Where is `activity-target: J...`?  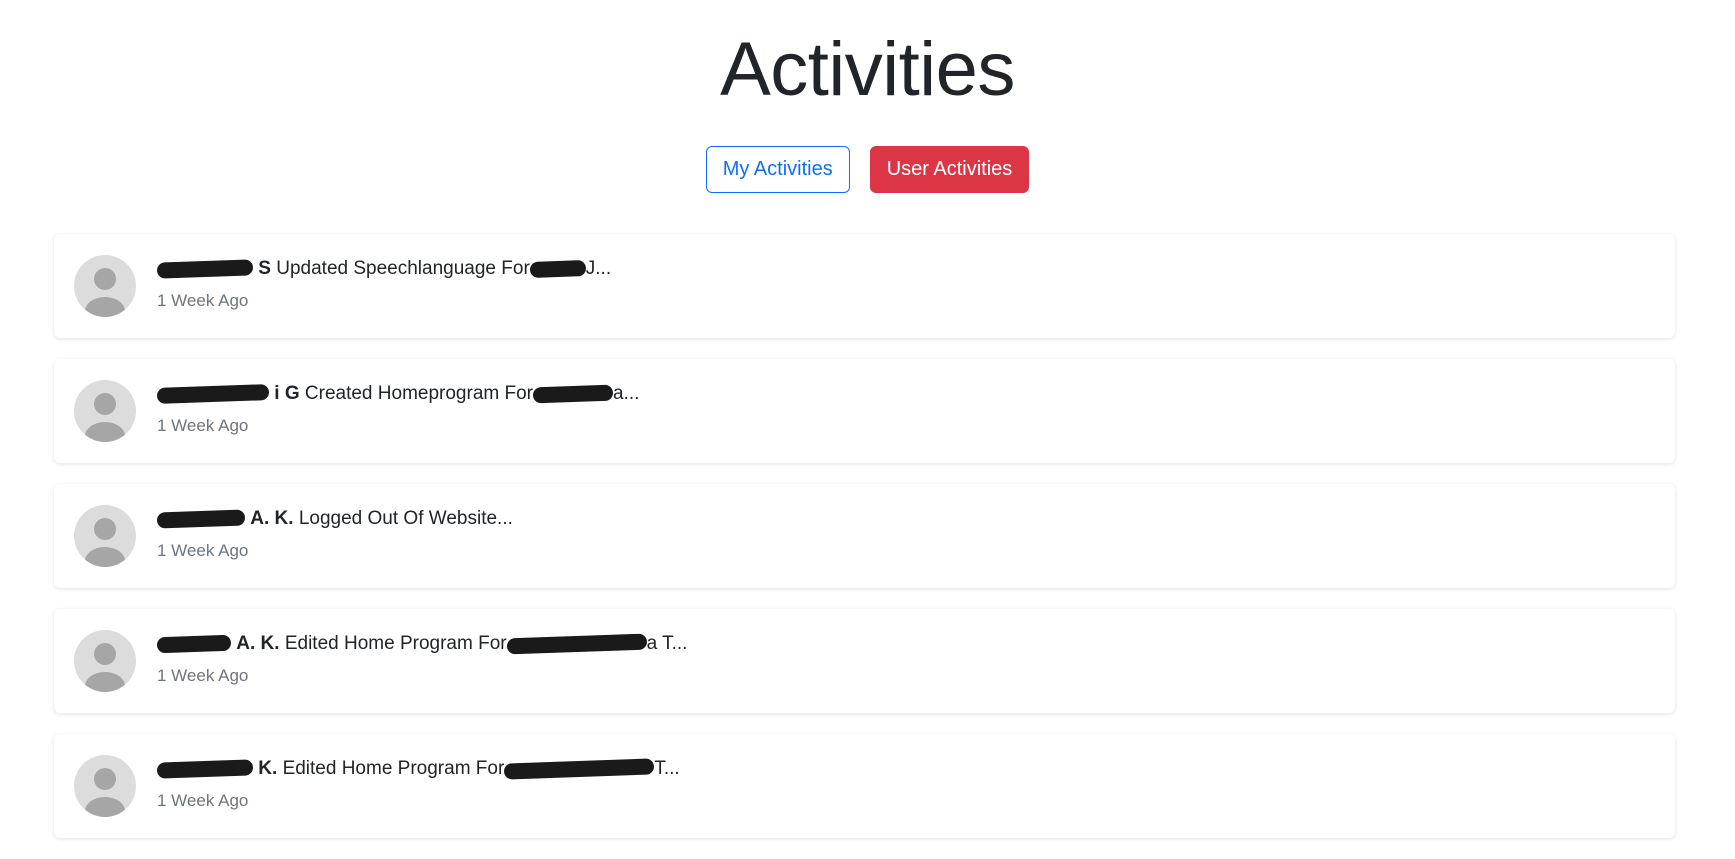 activity-target: J... is located at coordinates (598, 268).